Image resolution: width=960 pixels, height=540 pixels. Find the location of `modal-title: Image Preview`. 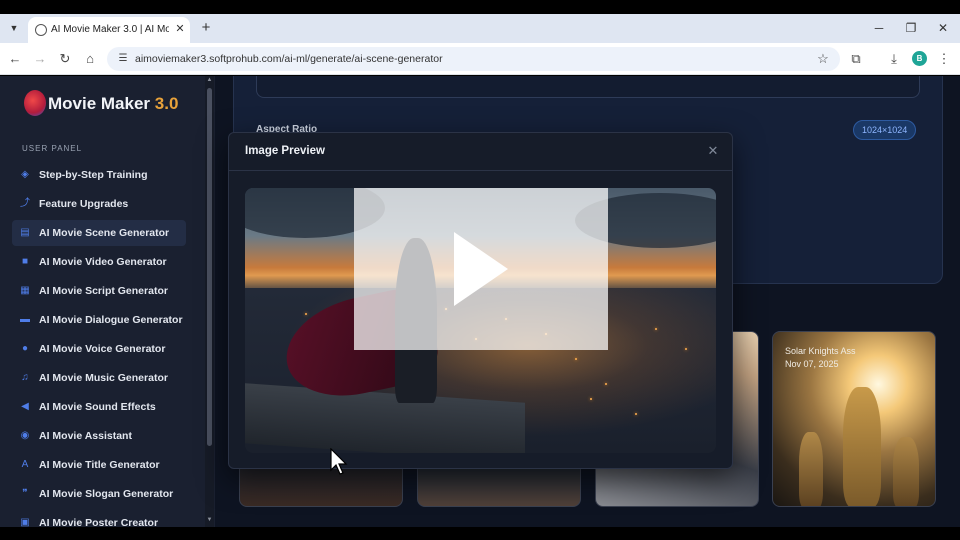

modal-title: Image Preview is located at coordinates (285, 151).